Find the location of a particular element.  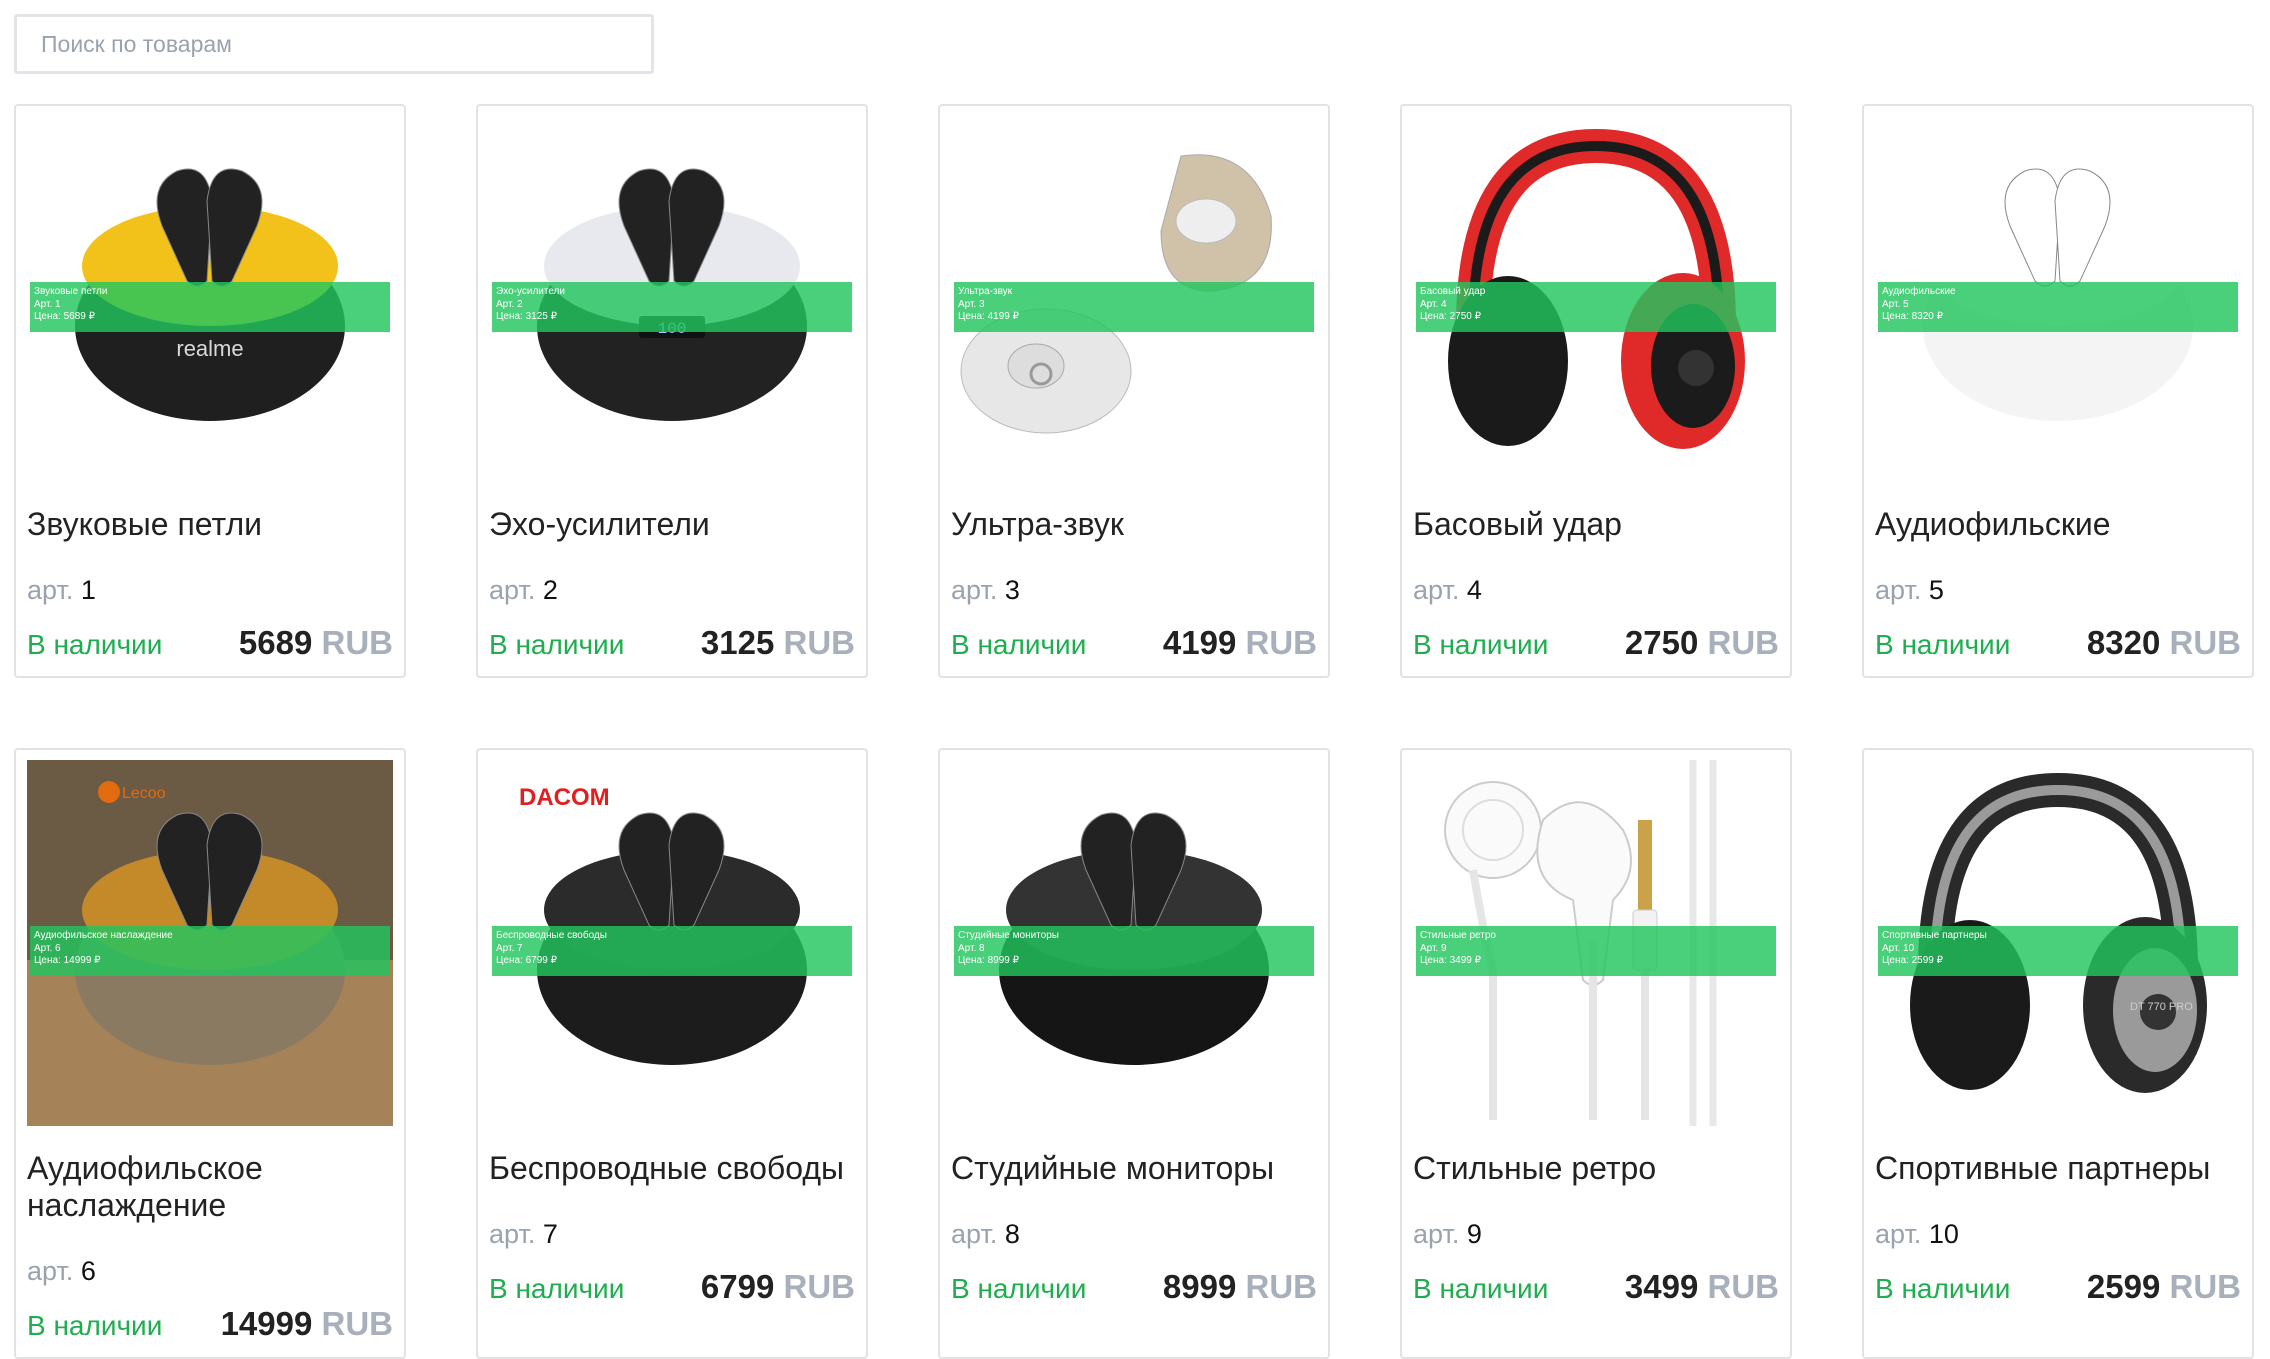

product-overlay: Спортивные партнеры Арт. 10 Цена: 2599 ₽ is located at coordinates (2058, 951).